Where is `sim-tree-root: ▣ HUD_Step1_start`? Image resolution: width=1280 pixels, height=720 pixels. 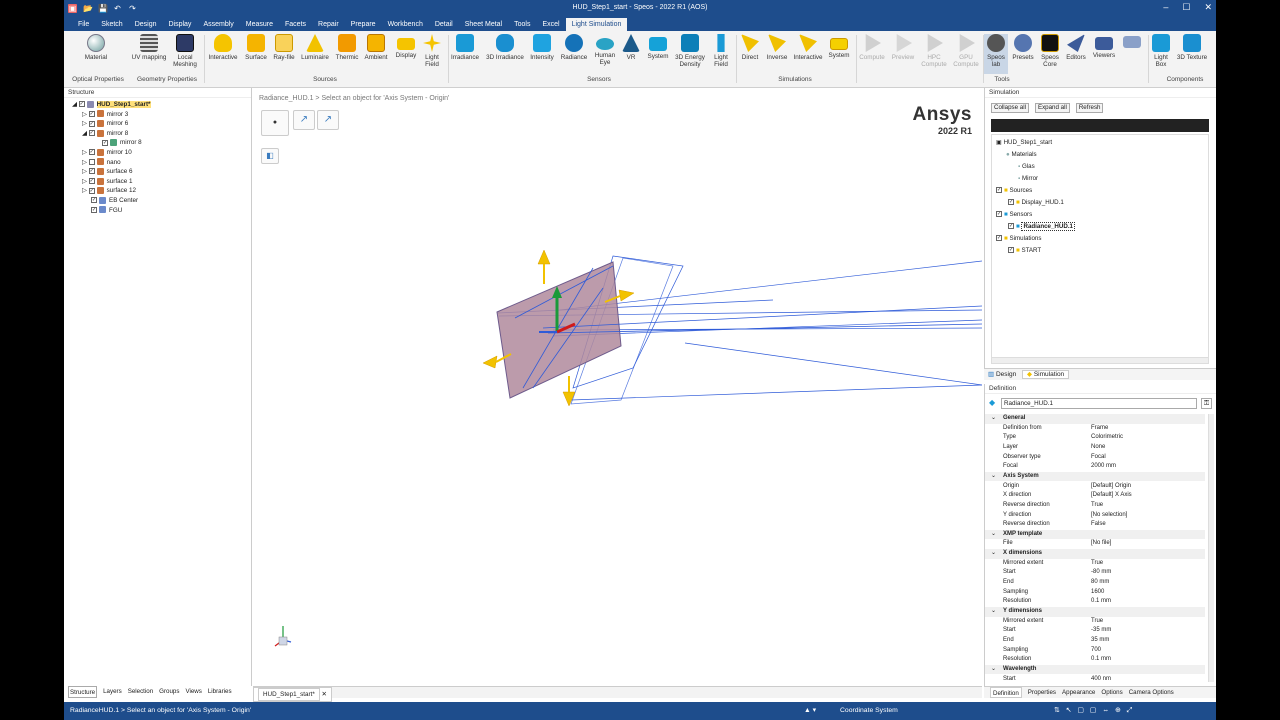 sim-tree-root: ▣ HUD_Step1_start is located at coordinates (1024, 142).